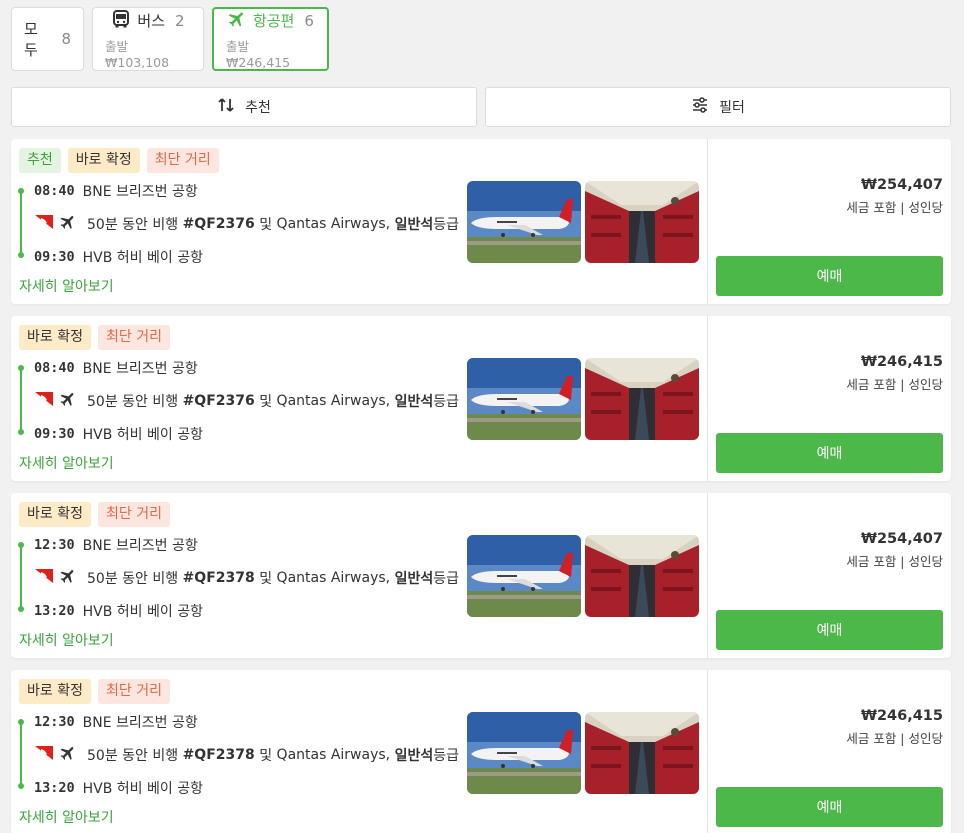  What do you see at coordinates (258, 108) in the screenshot?
I see `sort-label: 추천` at bounding box center [258, 108].